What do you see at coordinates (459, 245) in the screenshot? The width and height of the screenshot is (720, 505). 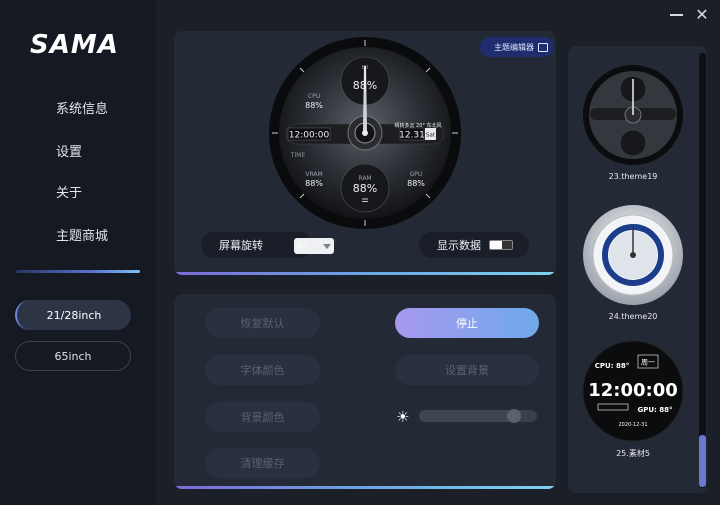 I see `show-data-label: 显示数据` at bounding box center [459, 245].